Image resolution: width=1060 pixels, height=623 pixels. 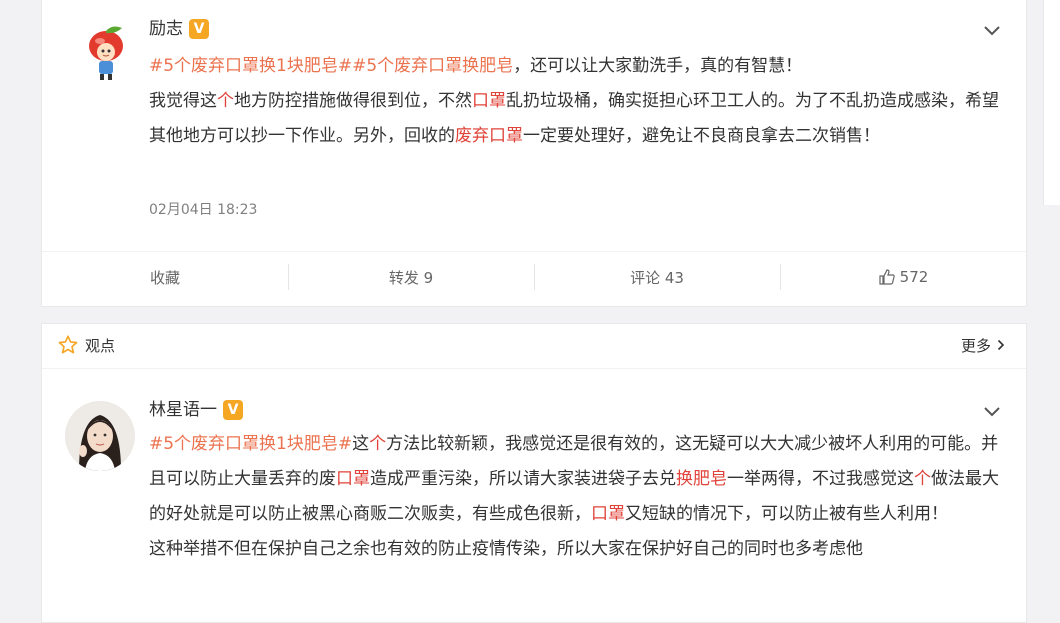 I want to click on like-icon, so click(x=887, y=277).